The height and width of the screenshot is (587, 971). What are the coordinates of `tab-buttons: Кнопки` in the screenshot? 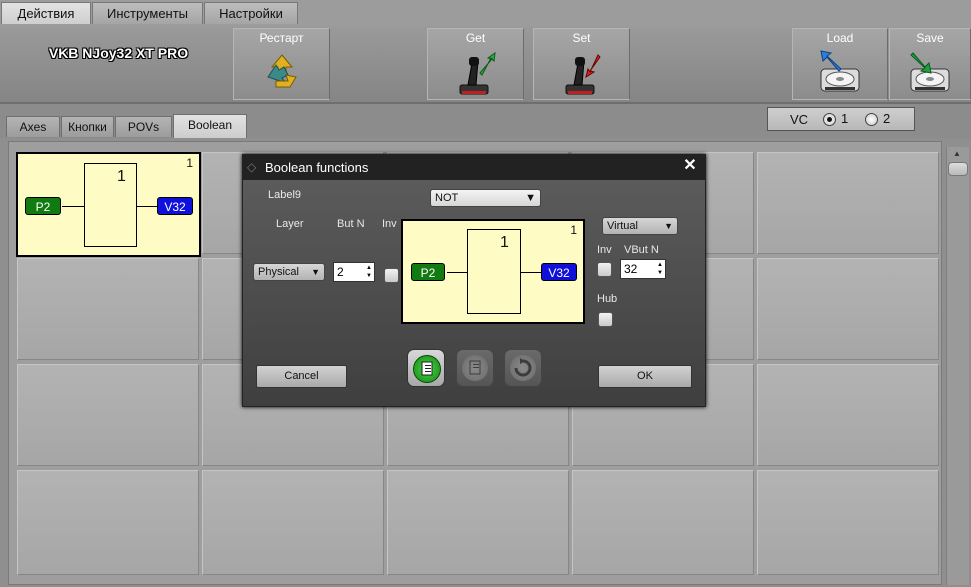 It's located at (87, 126).